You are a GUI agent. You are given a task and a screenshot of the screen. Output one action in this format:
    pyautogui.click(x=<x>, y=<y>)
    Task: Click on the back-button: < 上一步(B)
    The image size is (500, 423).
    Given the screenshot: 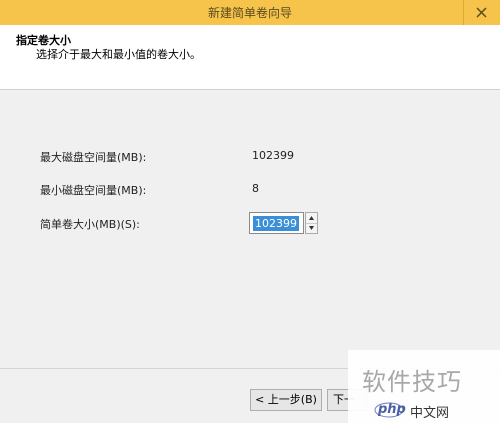 What is the action you would take?
    pyautogui.click(x=286, y=400)
    